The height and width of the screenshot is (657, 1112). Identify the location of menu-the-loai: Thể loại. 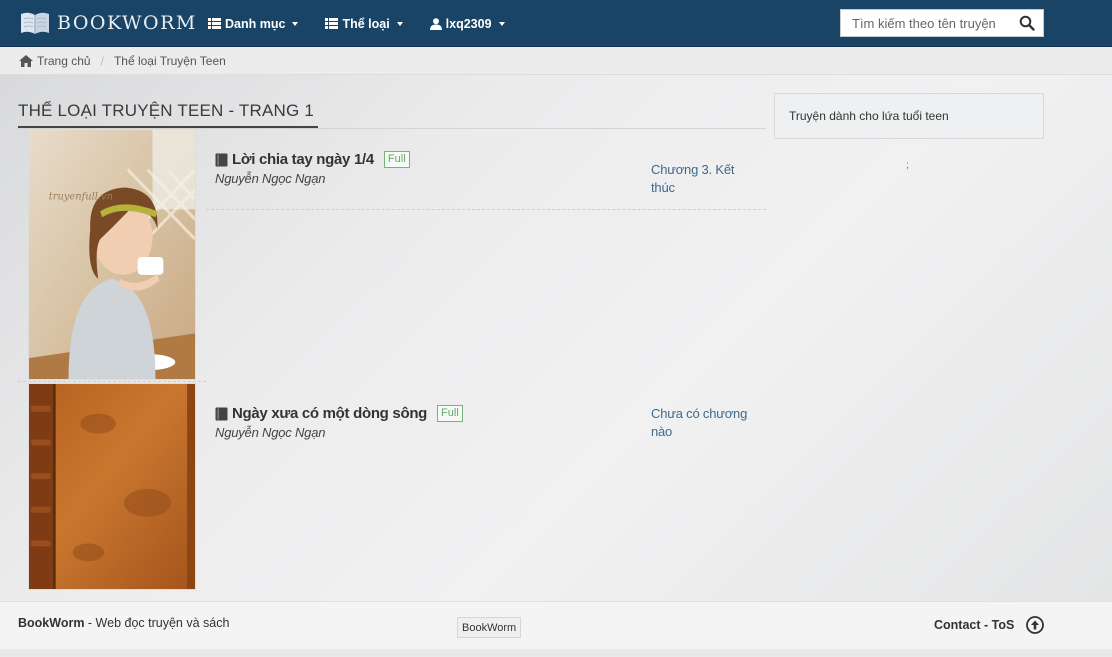
(364, 23).